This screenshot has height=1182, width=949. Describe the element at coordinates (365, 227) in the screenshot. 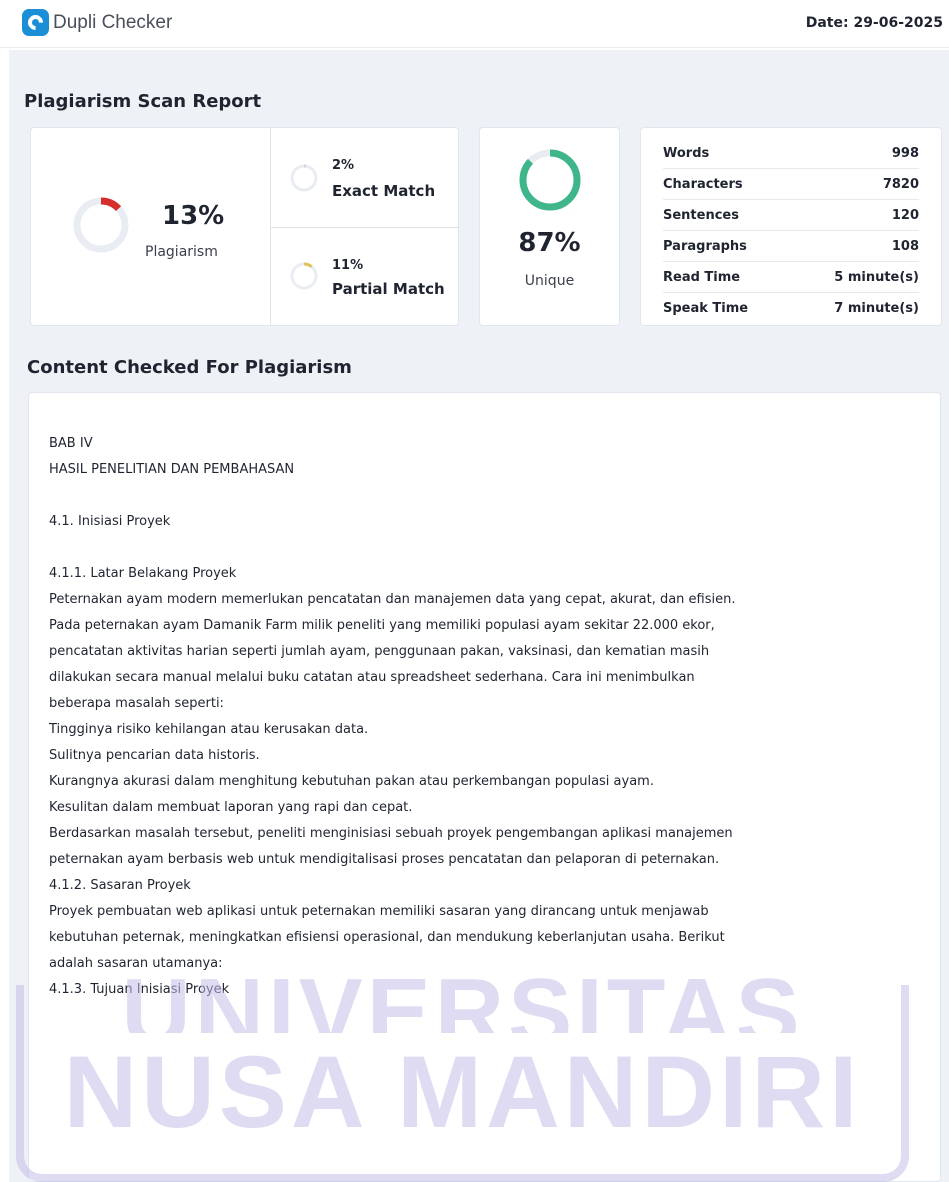

I see `card-divider-horizontal` at that location.